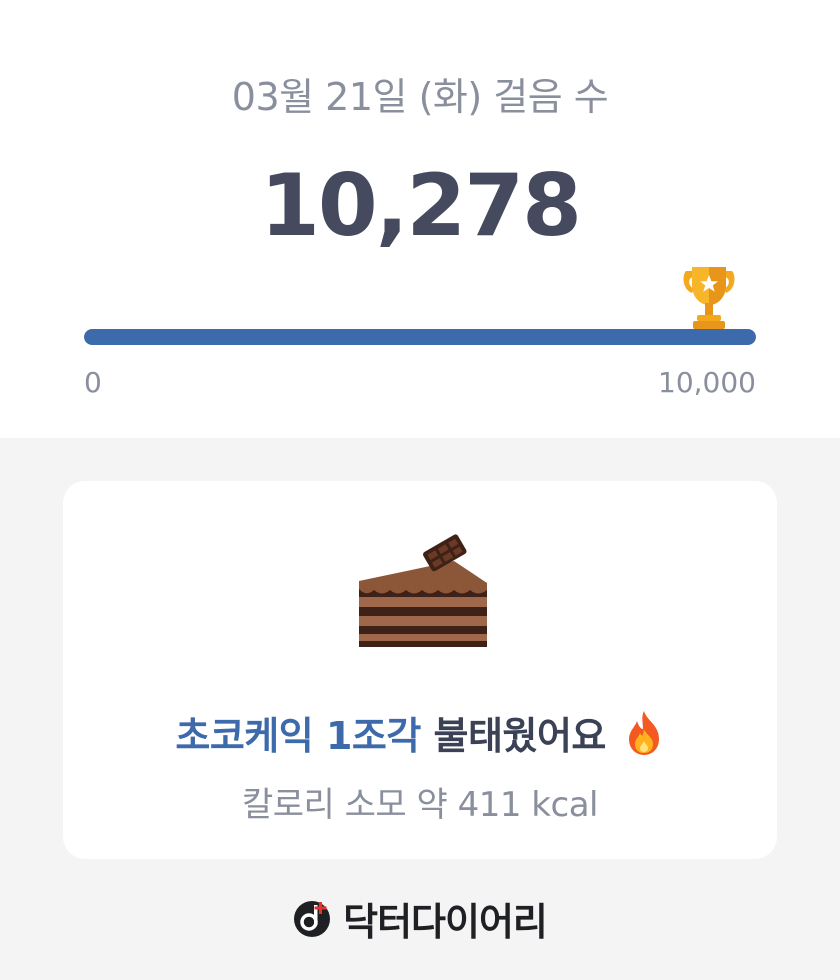  I want to click on headline-text: 불태웠어요, so click(513, 736).